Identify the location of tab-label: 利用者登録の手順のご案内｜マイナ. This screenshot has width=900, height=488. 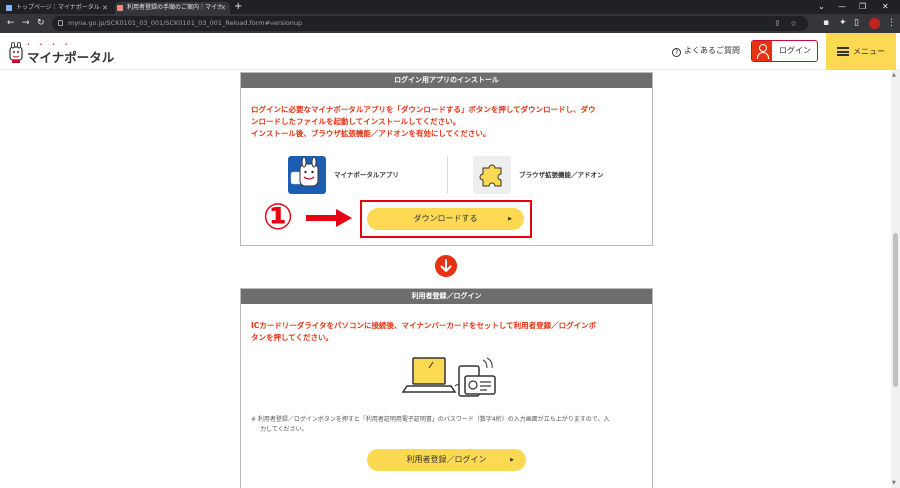
(175, 7).